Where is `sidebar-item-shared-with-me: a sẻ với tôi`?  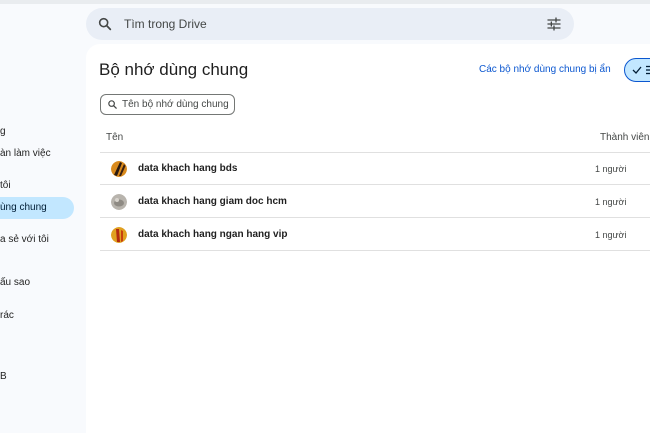
sidebar-item-shared-with-me: a sẻ với tôi is located at coordinates (24, 240).